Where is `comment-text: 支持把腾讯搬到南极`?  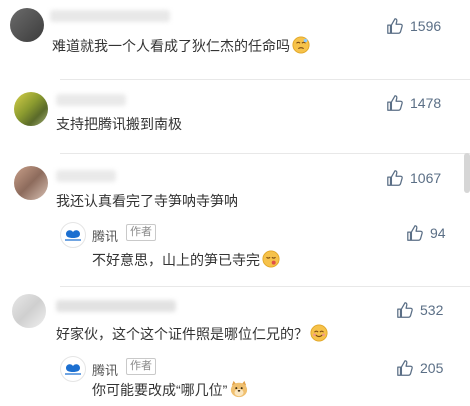 comment-text: 支持把腾讯搬到南极 is located at coordinates (119, 124).